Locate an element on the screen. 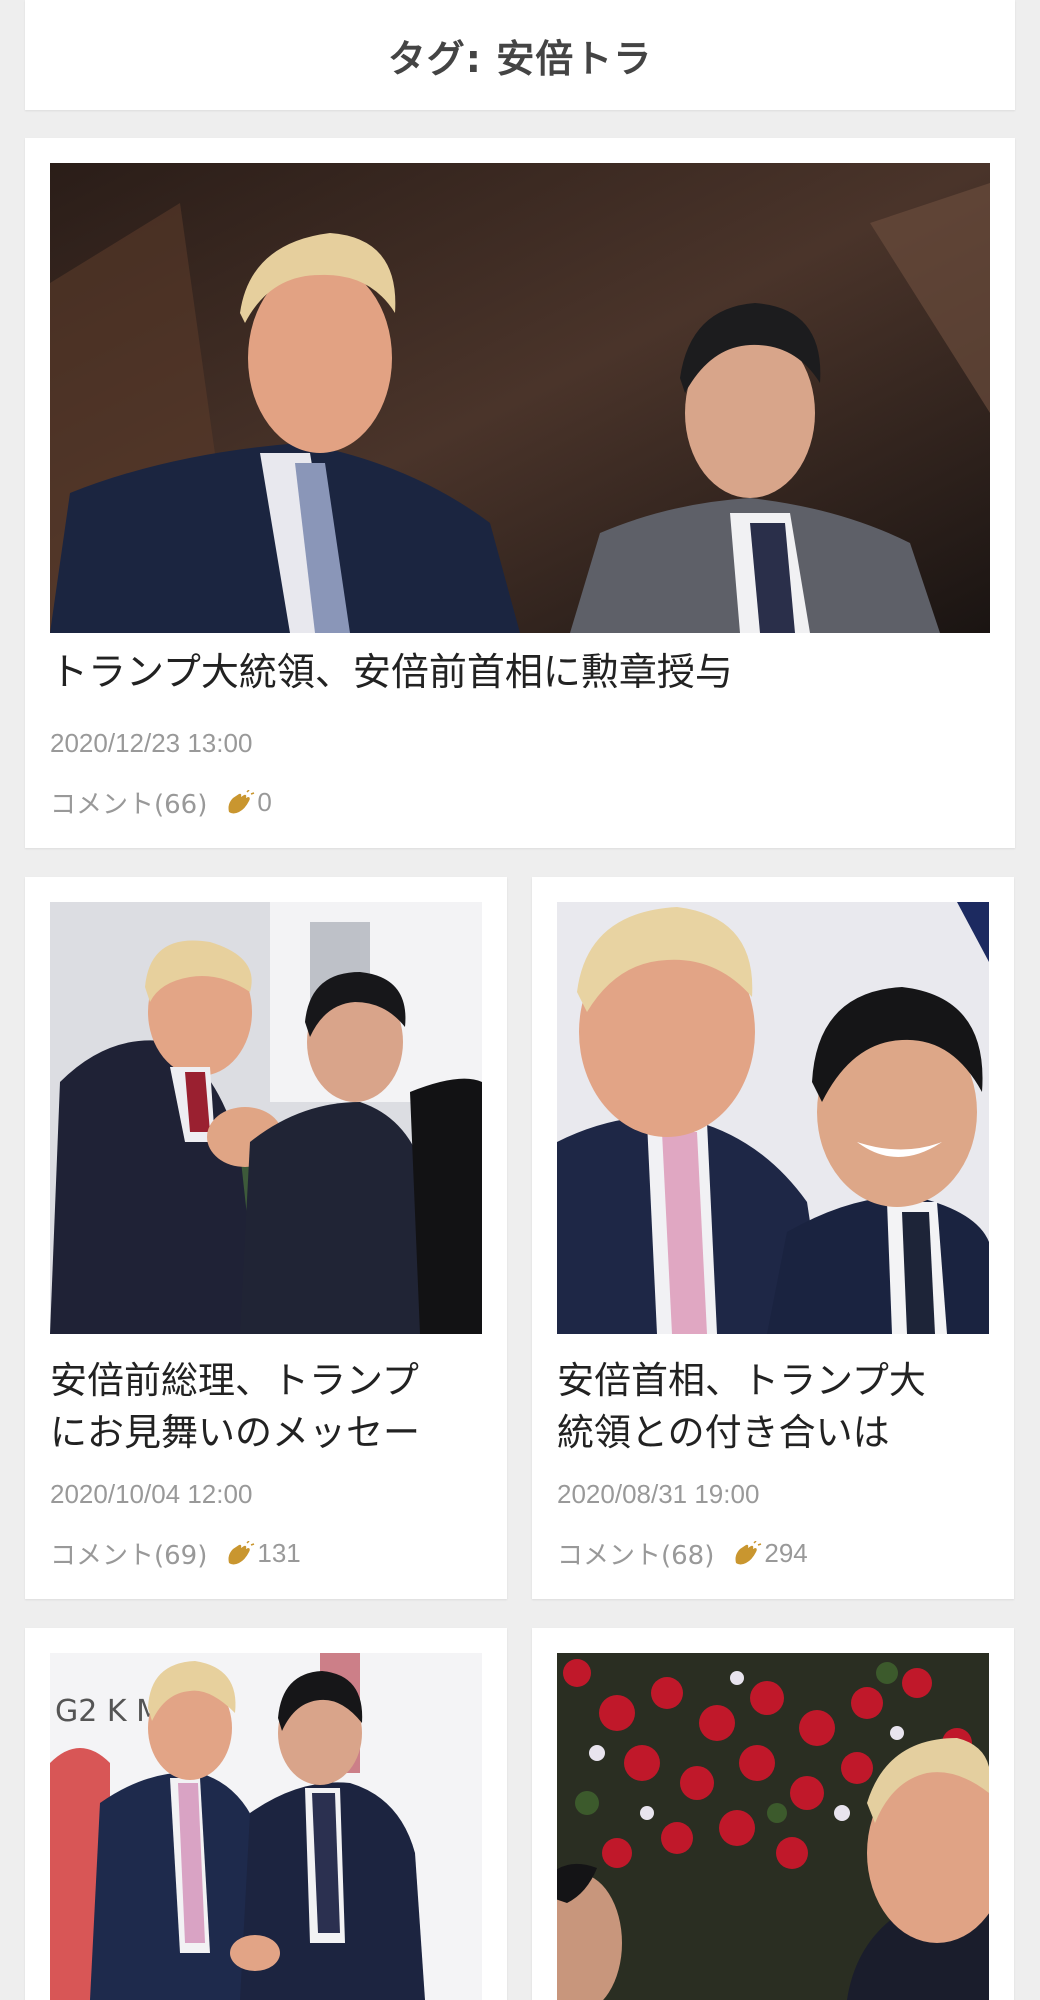 The height and width of the screenshot is (2000, 1040). article-meta: コメント(66) 0 is located at coordinates (161, 802).